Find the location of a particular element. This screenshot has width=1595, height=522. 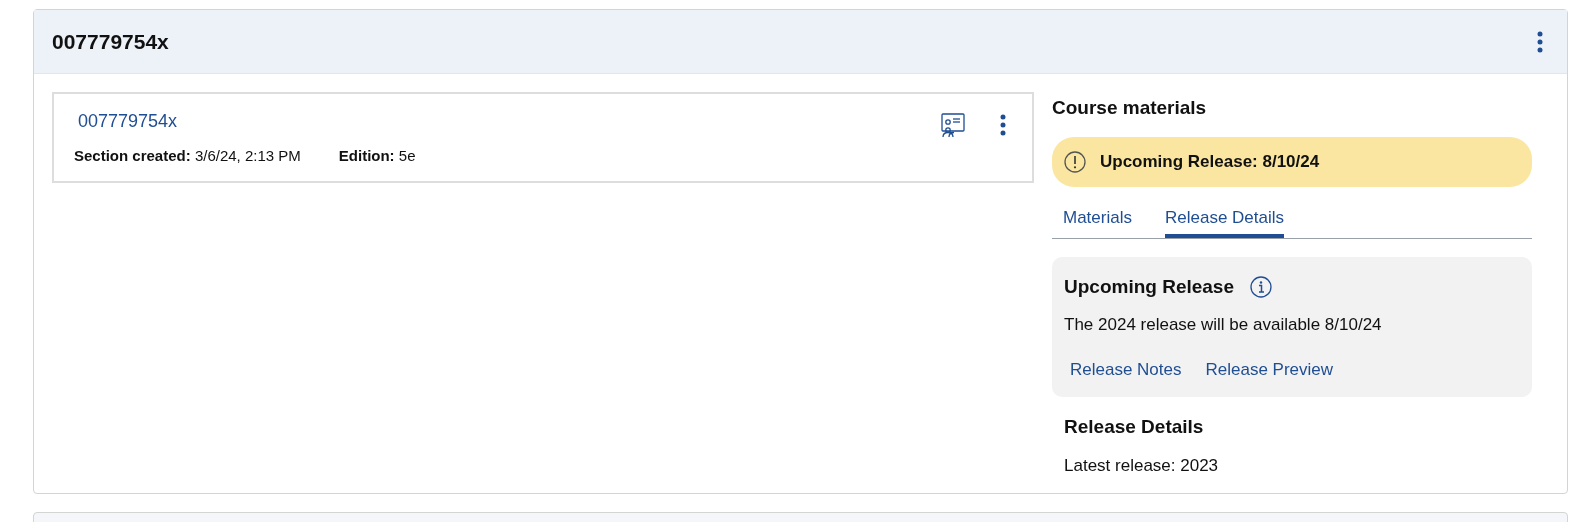

section-link: 007779754x is located at coordinates (128, 121).